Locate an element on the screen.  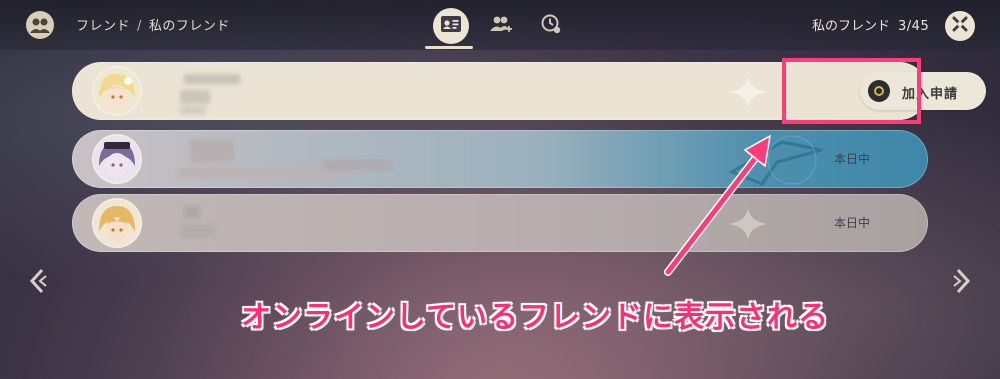
prev-page-button is located at coordinates (38, 281).